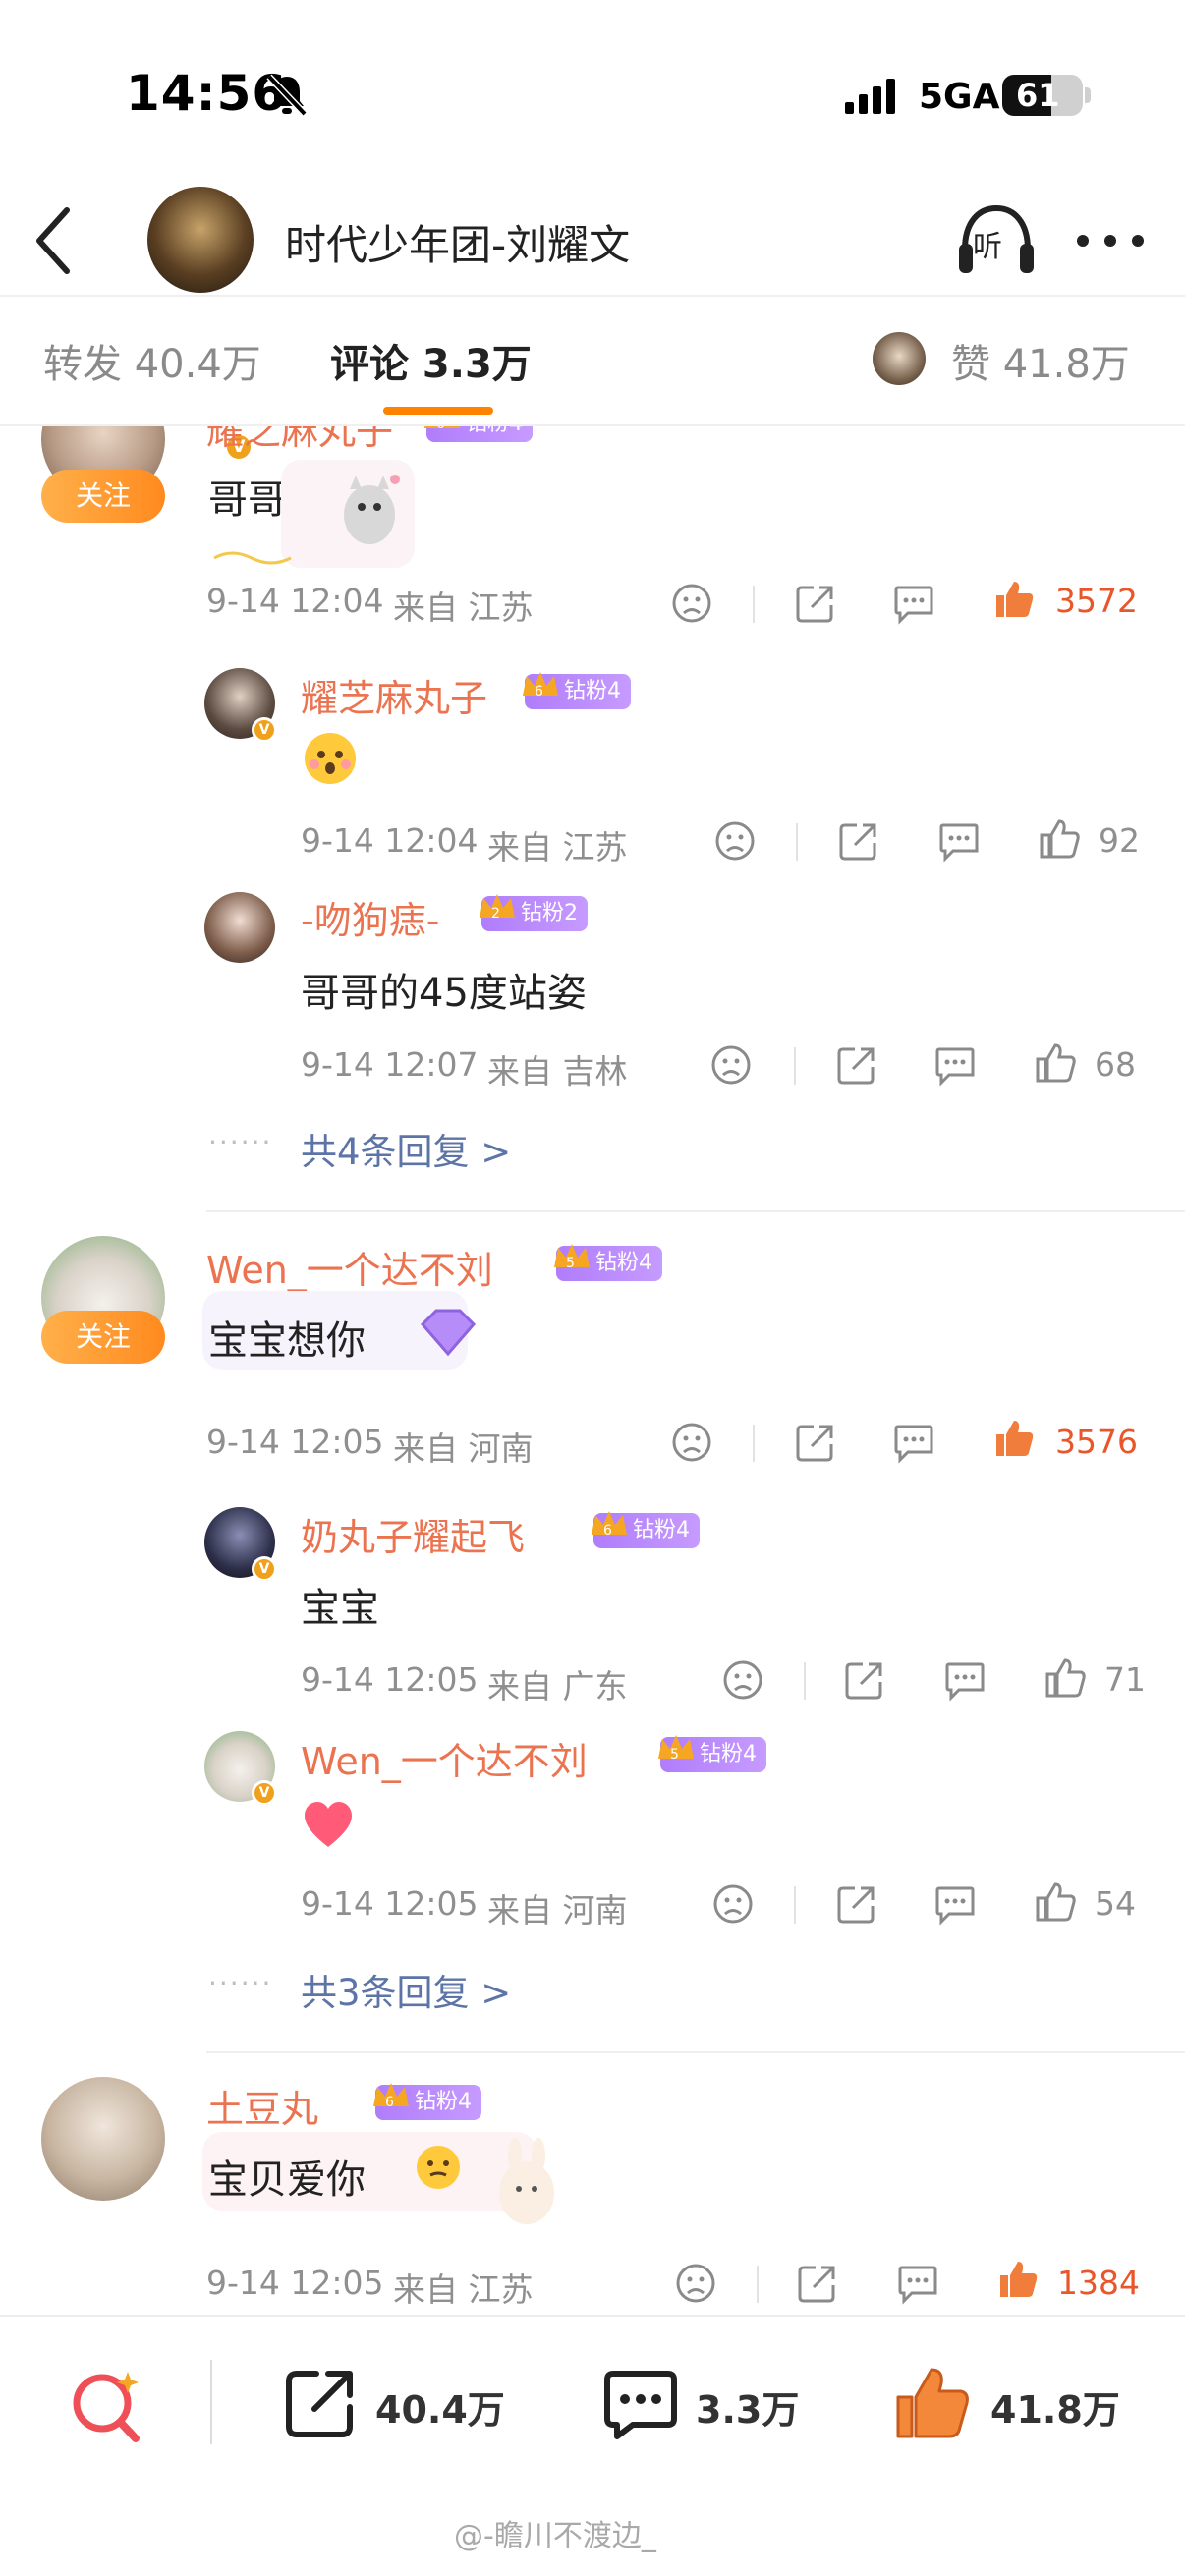 Image resolution: width=1185 pixels, height=2576 pixels. What do you see at coordinates (390, 840) in the screenshot?
I see `reply-time: 9-14 12:04` at bounding box center [390, 840].